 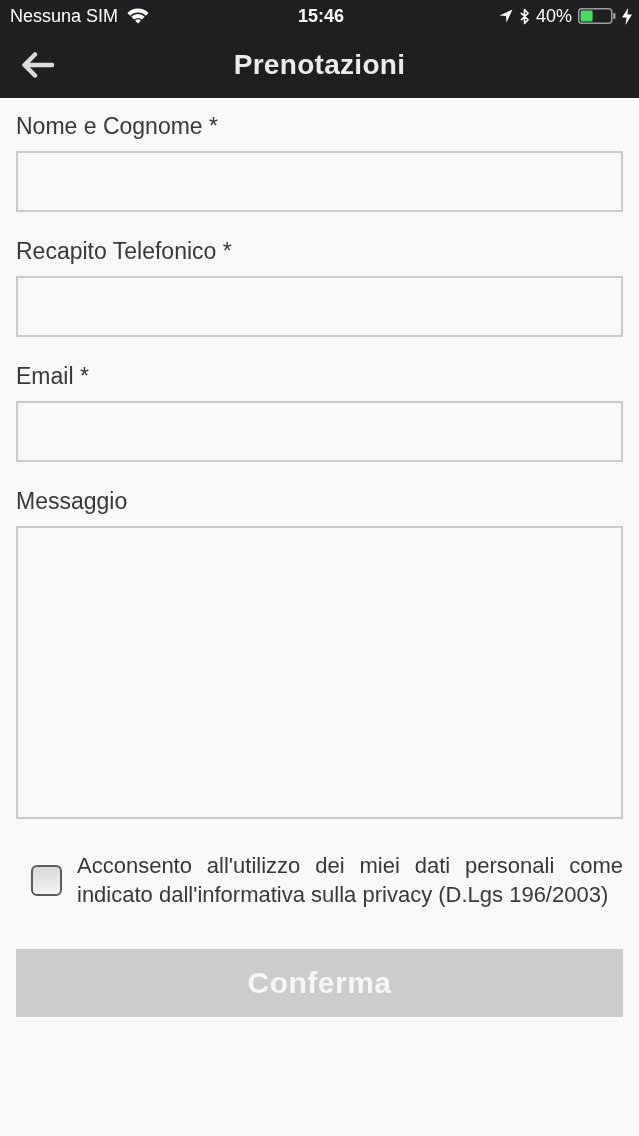 I want to click on carrier-name: Nessuna SIM, so click(x=64, y=16).